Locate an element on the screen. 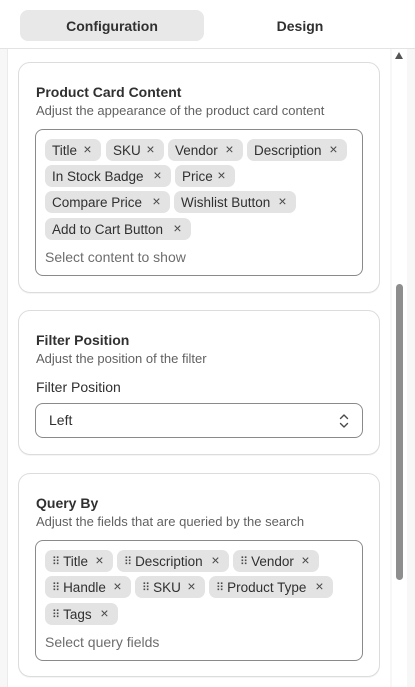  tab-bar: Configuration Design is located at coordinates (207, 24).